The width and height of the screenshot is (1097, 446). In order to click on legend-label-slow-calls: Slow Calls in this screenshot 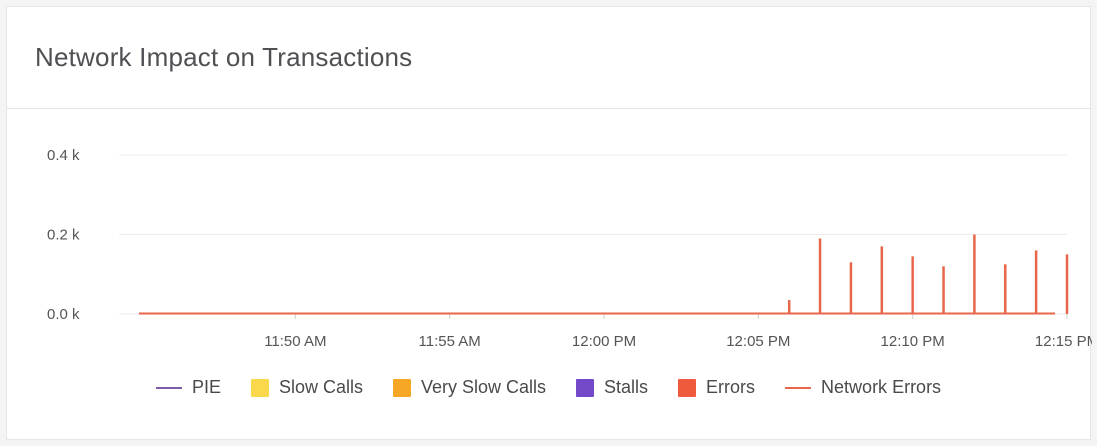, I will do `click(320, 387)`.